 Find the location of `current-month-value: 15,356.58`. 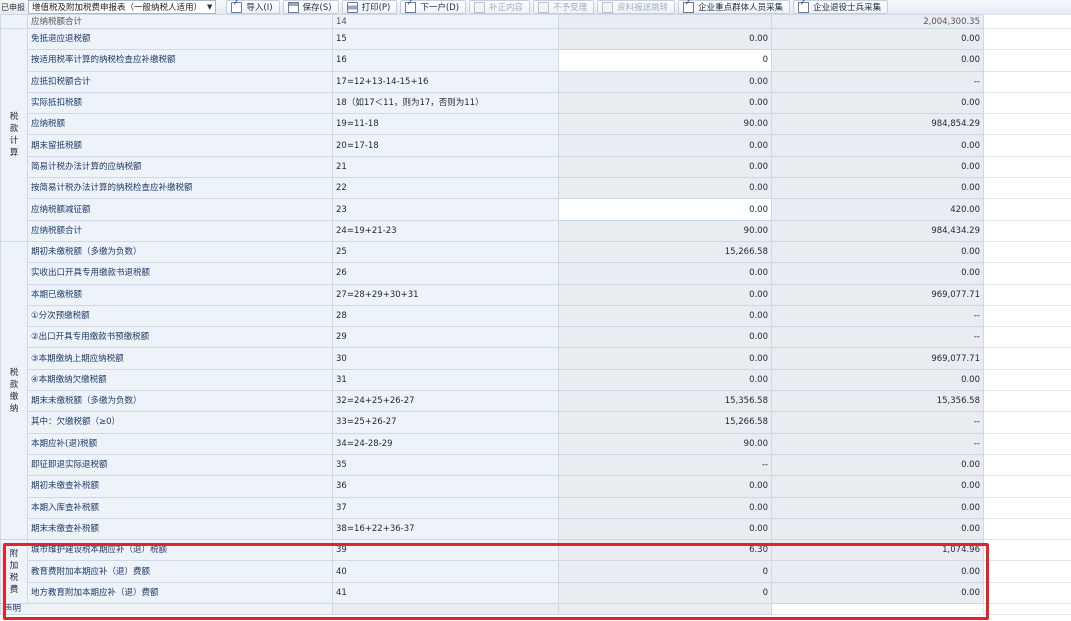

current-month-value: 15,356.58 is located at coordinates (665, 401).